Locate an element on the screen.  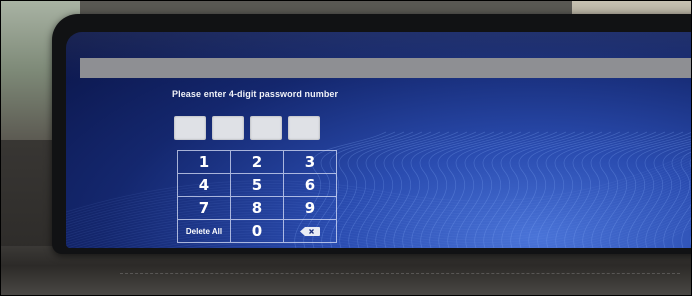
key-0: 0 is located at coordinates (257, 231).